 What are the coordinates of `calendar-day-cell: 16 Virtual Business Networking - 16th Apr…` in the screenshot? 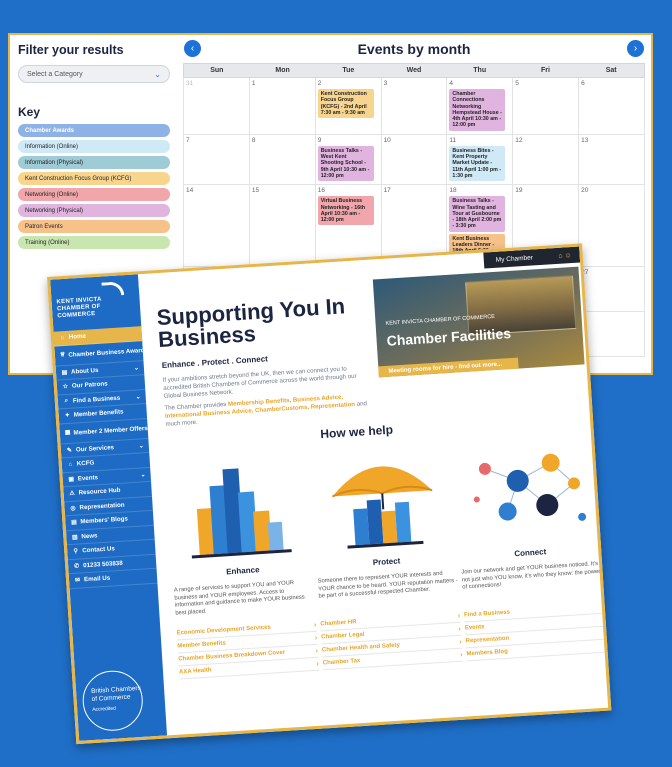 It's located at (349, 225).